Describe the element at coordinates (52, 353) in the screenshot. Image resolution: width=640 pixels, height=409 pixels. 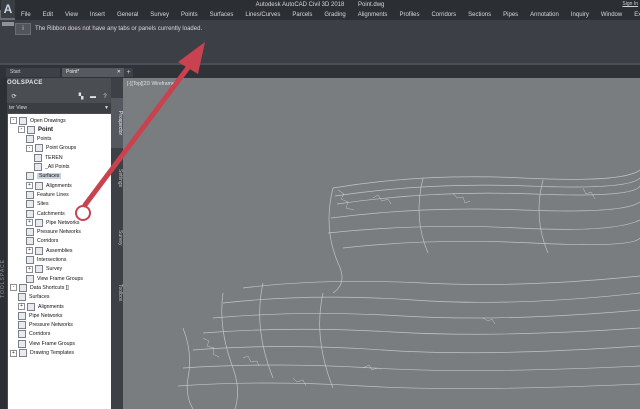
I see `tree-node-label: Drawing Templates` at that location.